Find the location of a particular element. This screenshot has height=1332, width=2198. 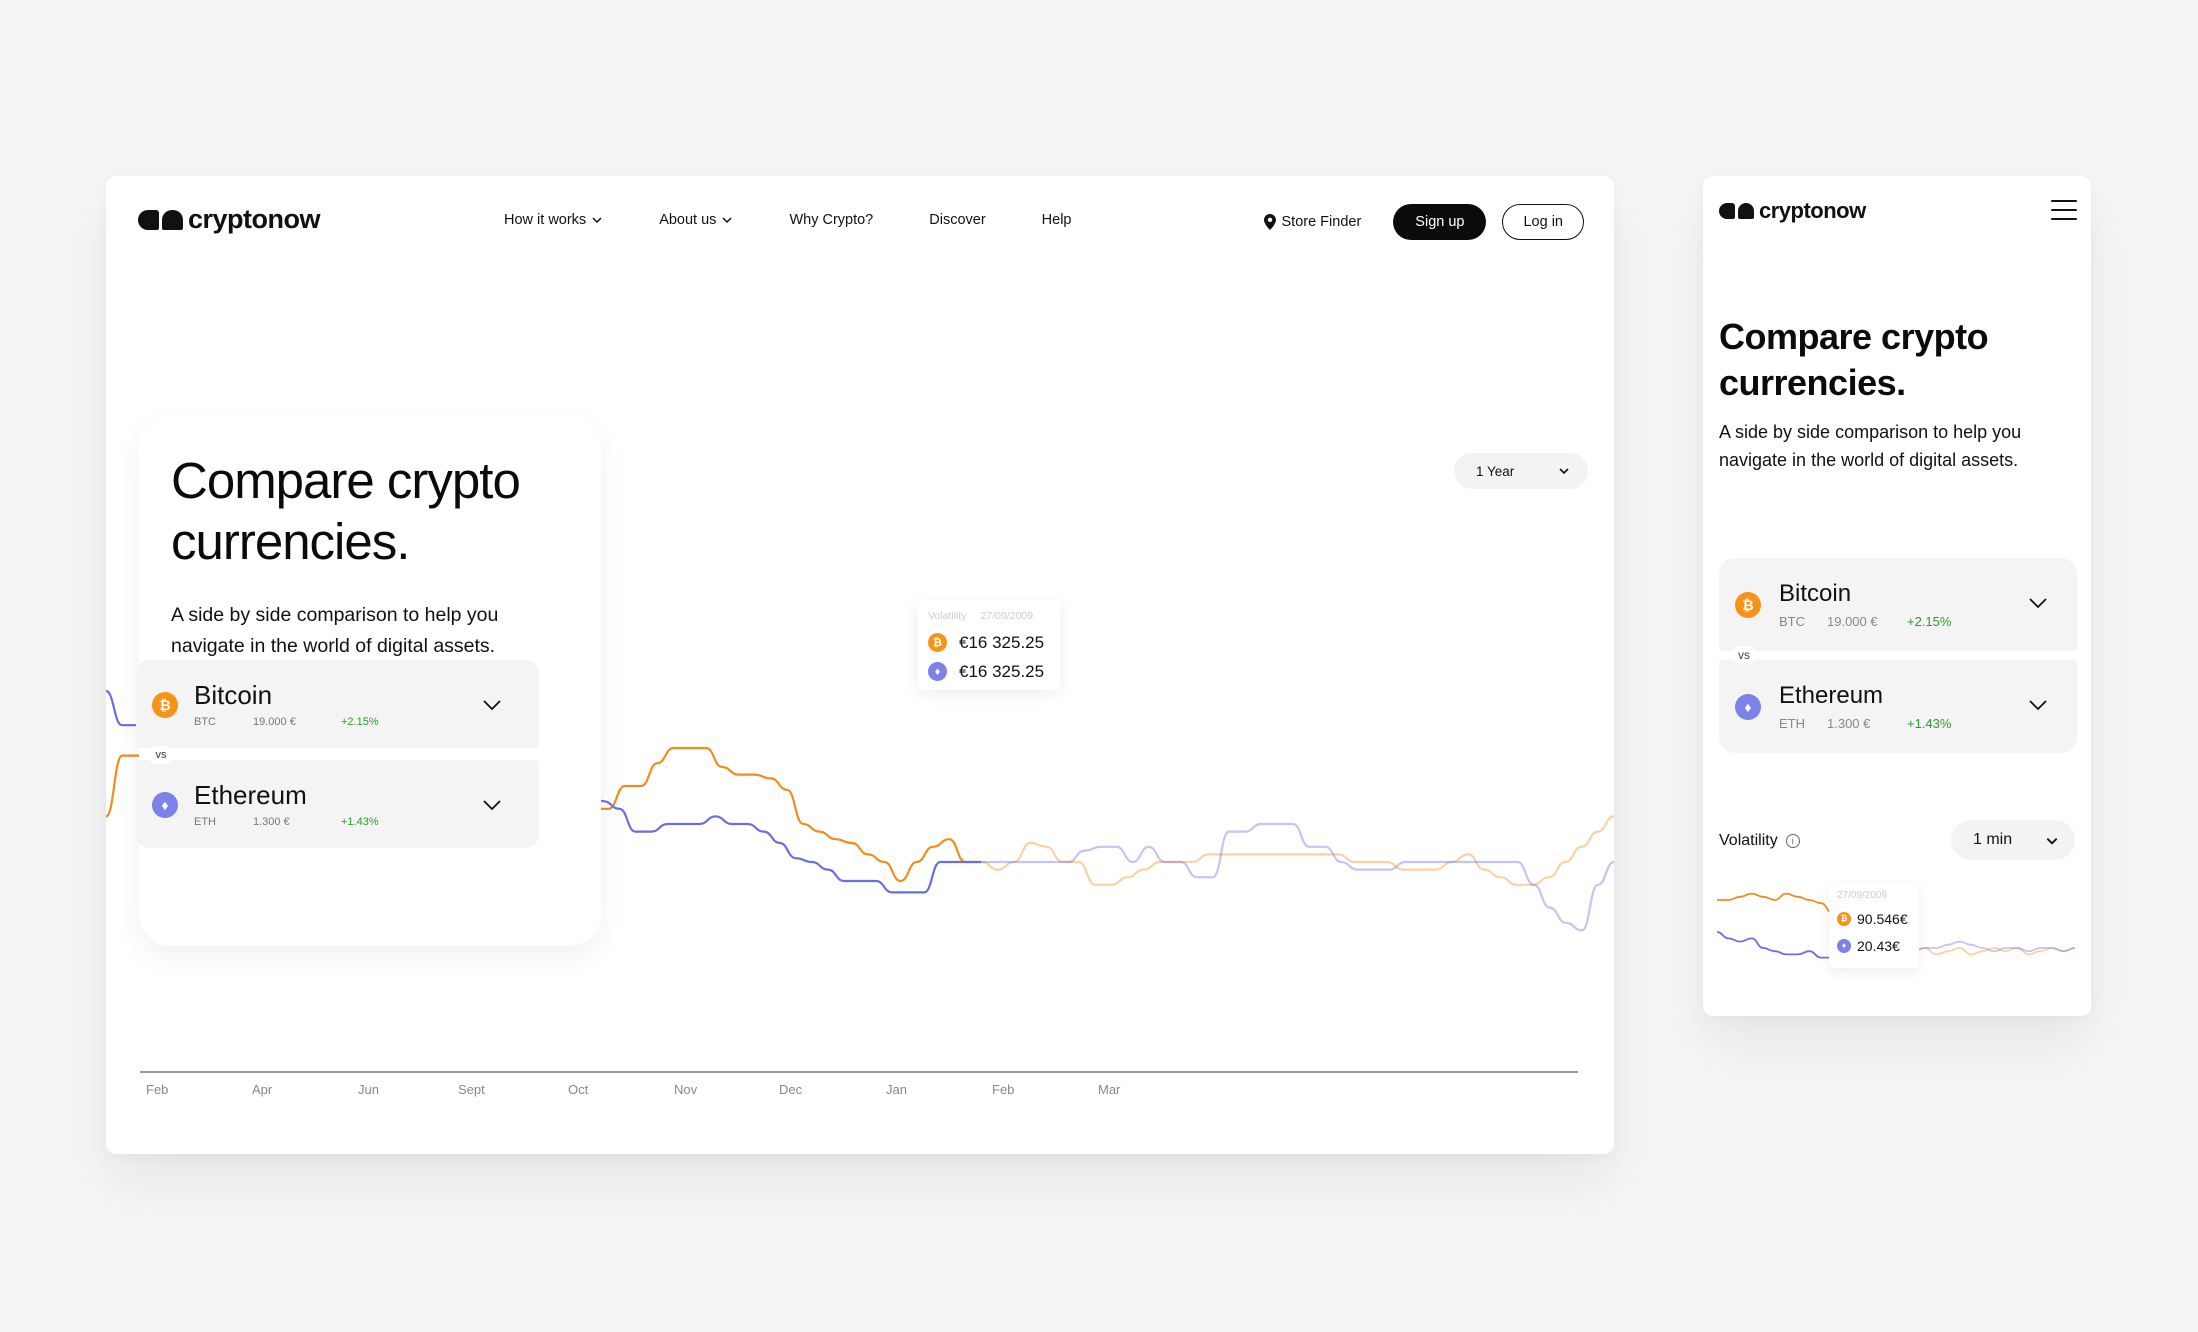

tooltip-btc-value: 90.546€ is located at coordinates (1882, 918).